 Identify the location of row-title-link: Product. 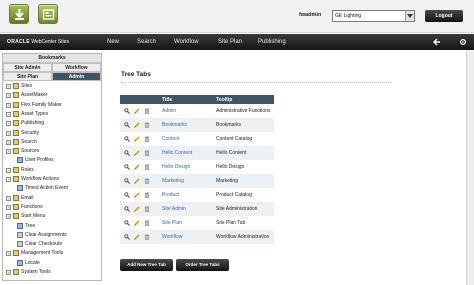
(187, 195).